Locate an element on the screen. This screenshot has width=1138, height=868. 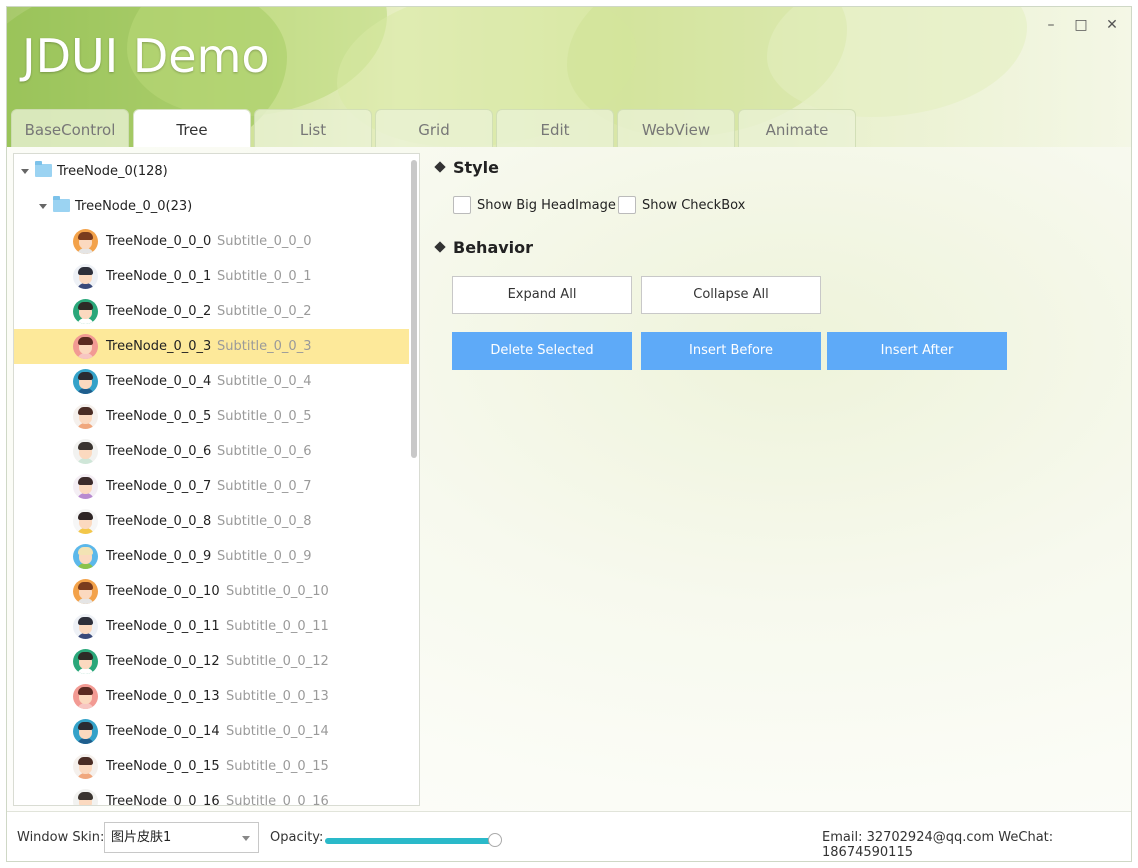
tree-item-title: TreeNode_0_0_1 is located at coordinates (159, 276).